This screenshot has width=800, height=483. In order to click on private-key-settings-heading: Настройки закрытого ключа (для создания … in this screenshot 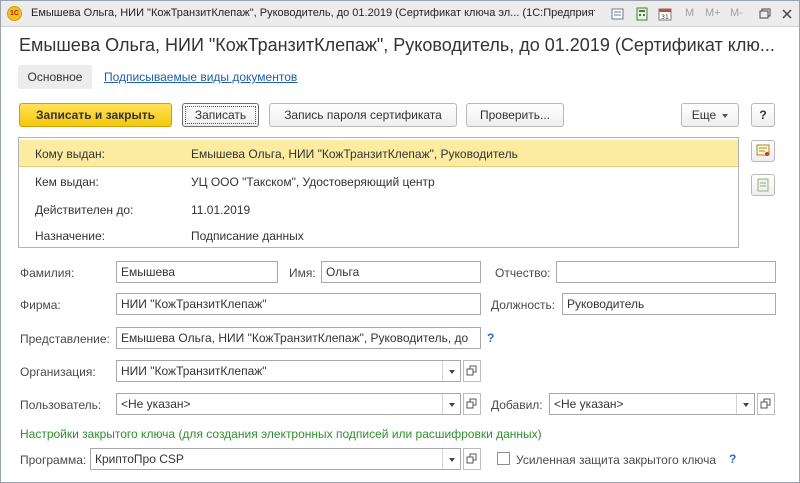, I will do `click(281, 434)`.